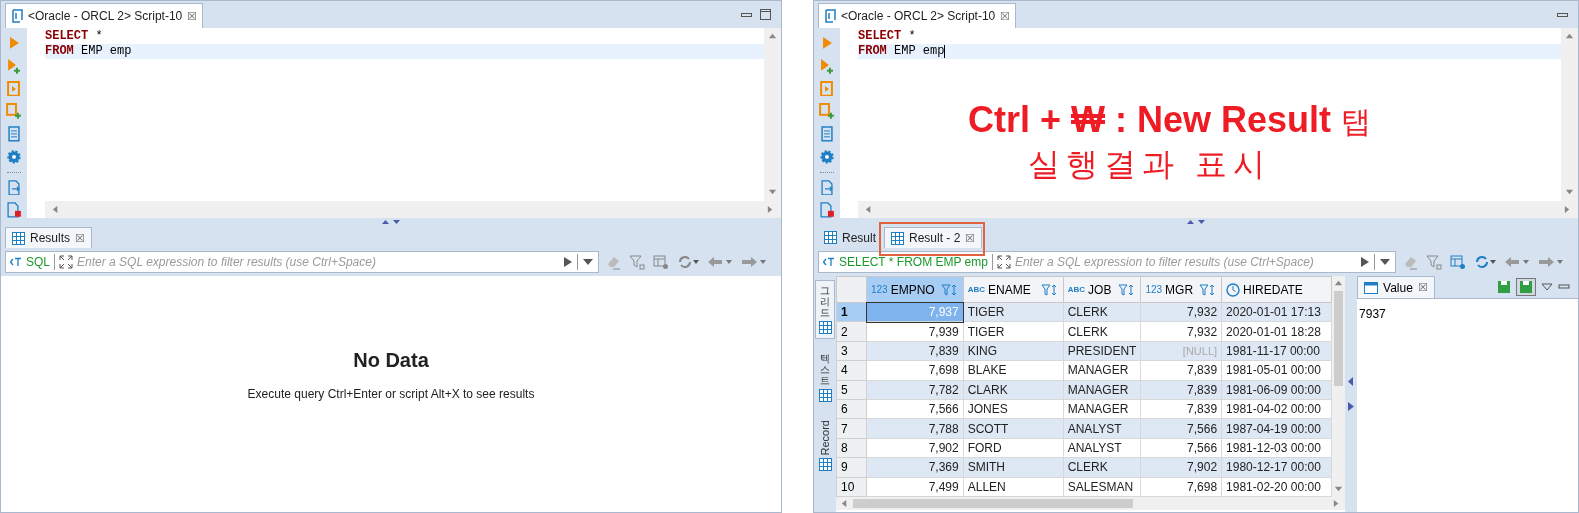 The image size is (1579, 513). What do you see at coordinates (825, 446) in the screenshot?
I see `side-tab: Record` at bounding box center [825, 446].